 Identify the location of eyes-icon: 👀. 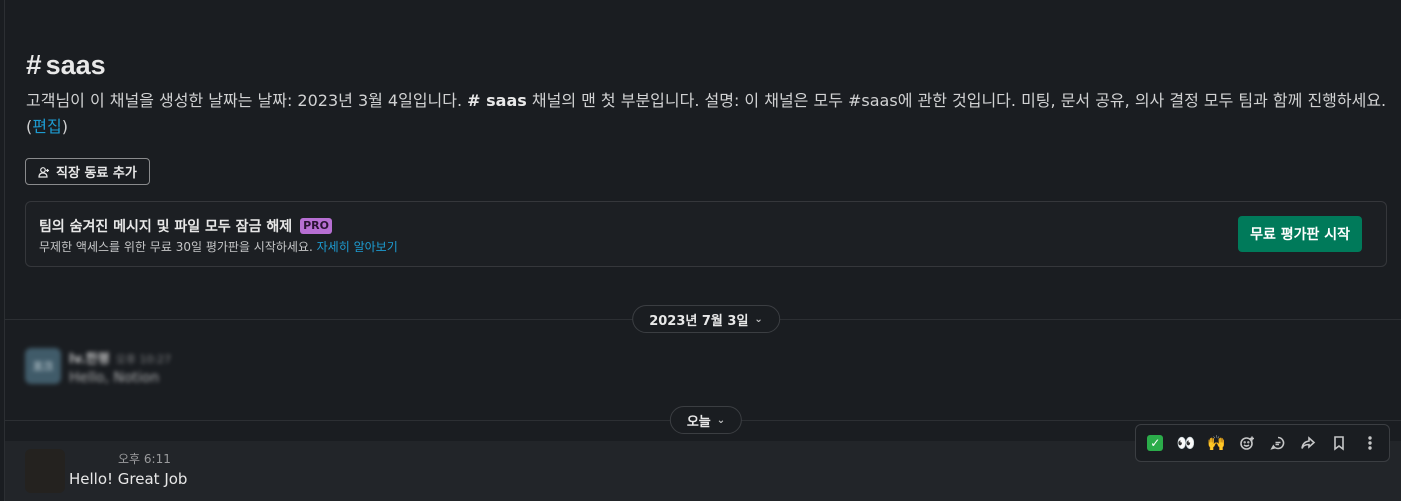
(1186, 443).